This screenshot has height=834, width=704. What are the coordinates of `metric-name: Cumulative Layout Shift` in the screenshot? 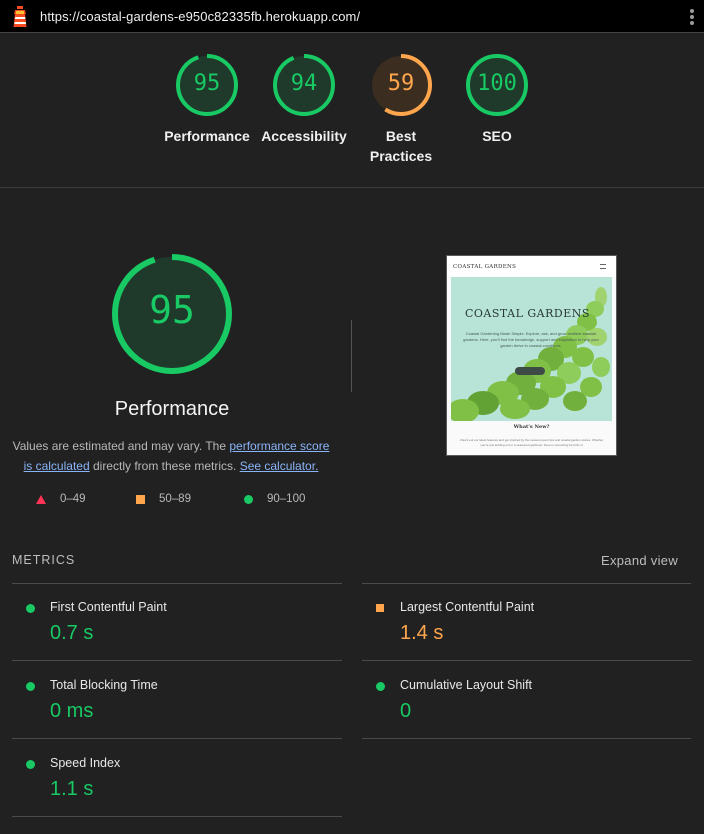 It's located at (466, 685).